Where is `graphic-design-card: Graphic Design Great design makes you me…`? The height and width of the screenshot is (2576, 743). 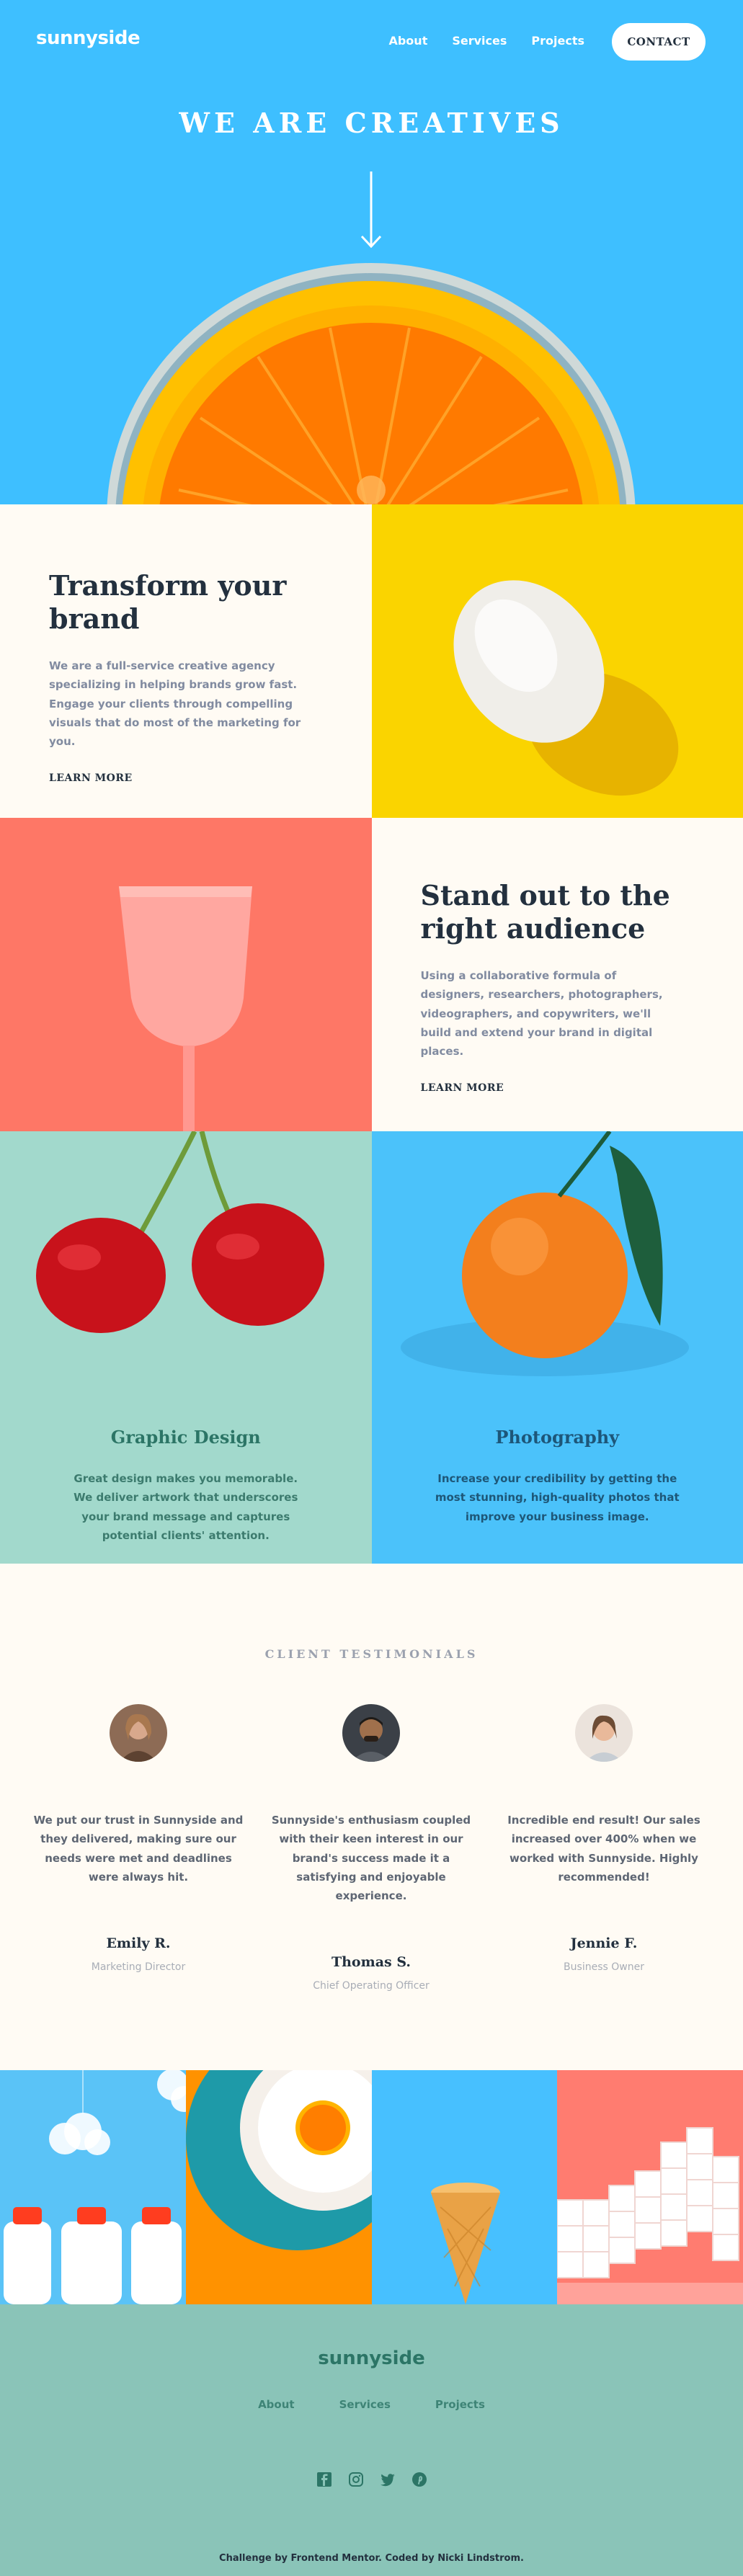
graphic-design-card: Graphic Design Great design makes you me… is located at coordinates (186, 1347).